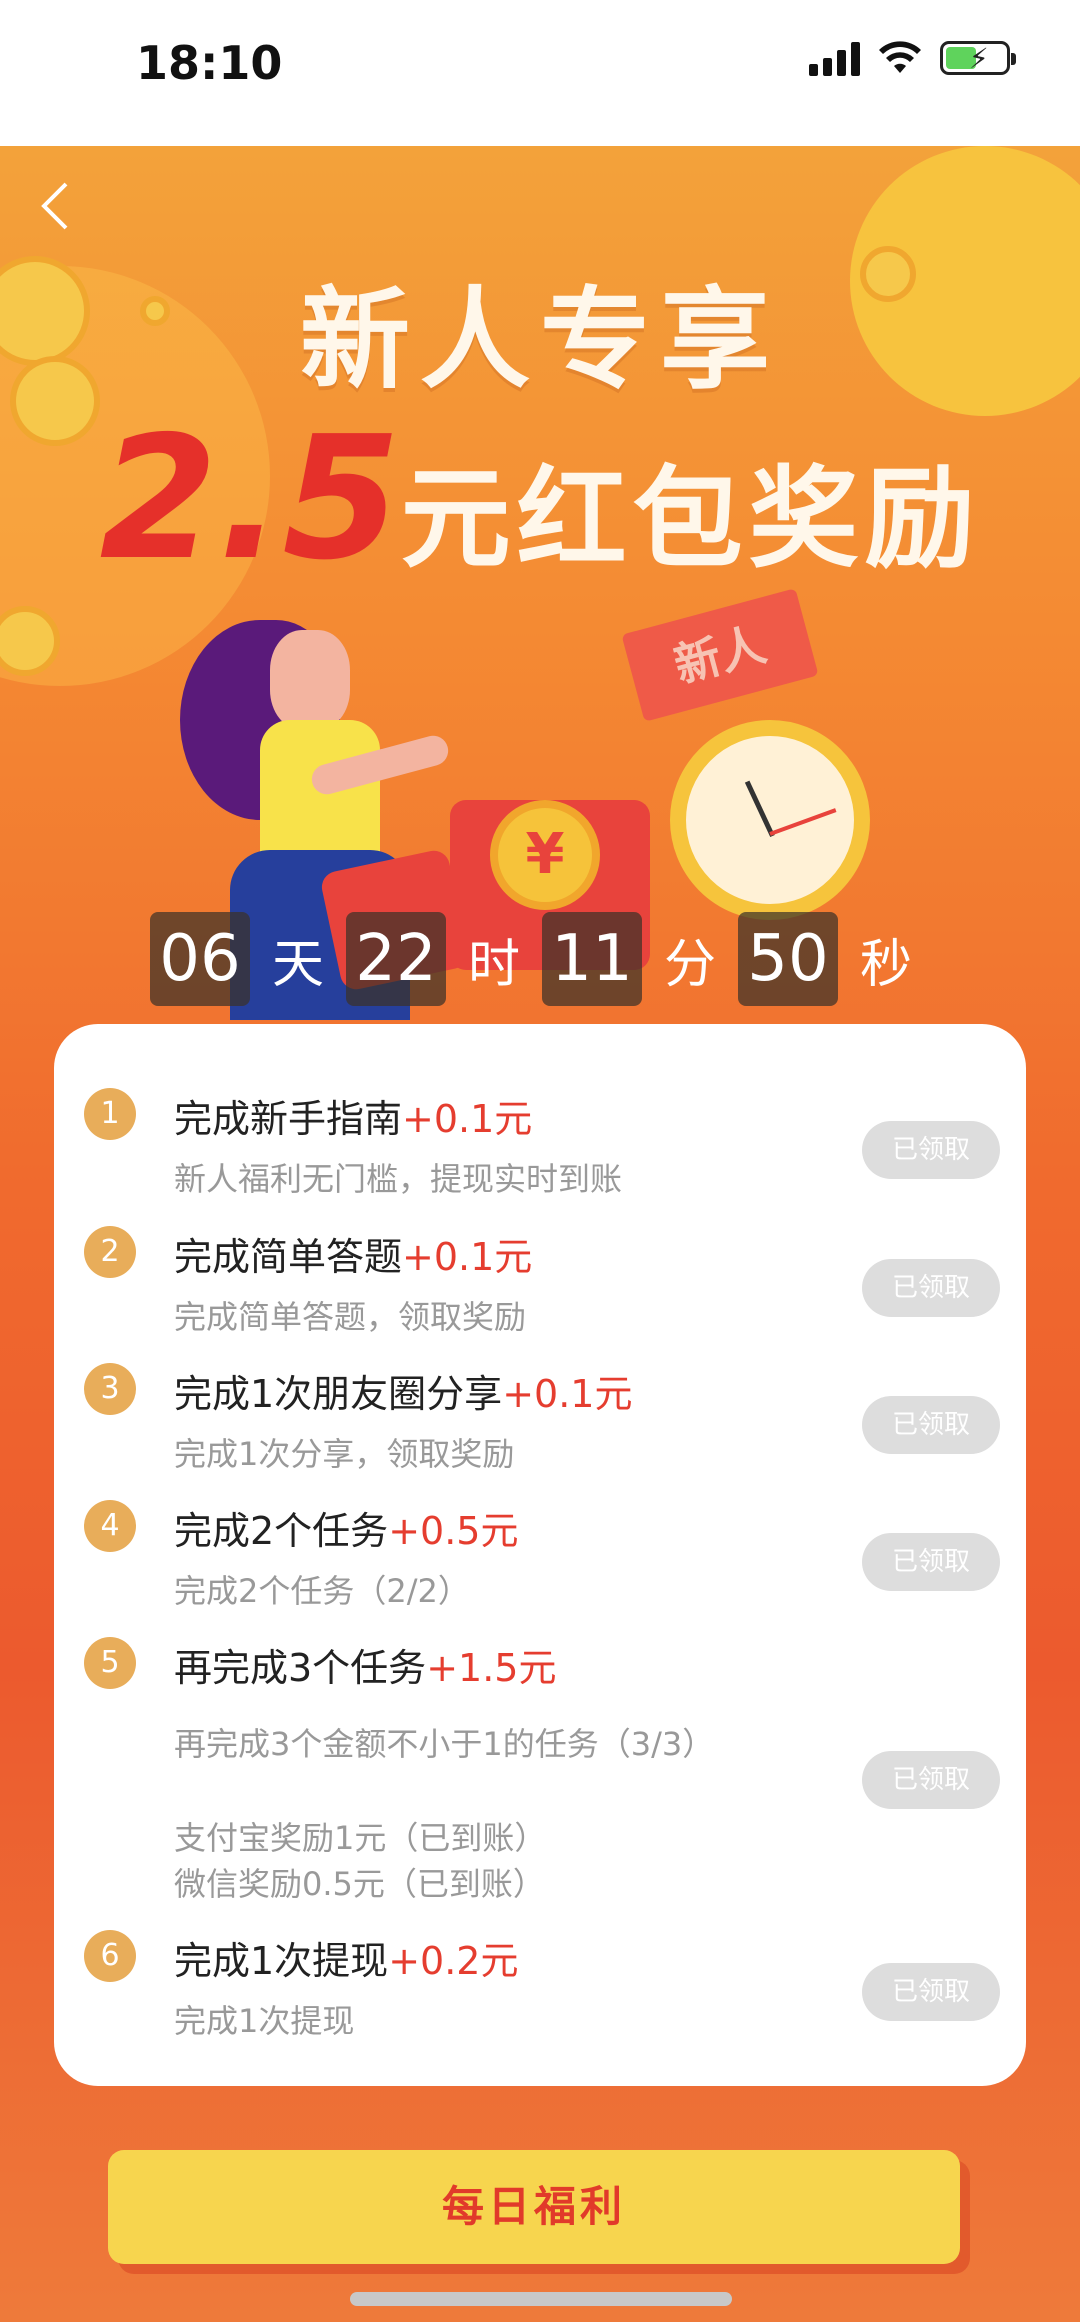 This screenshot has width=1080, height=2322. What do you see at coordinates (264, 2021) in the screenshot?
I see `task-description: 完成1次提现` at bounding box center [264, 2021].